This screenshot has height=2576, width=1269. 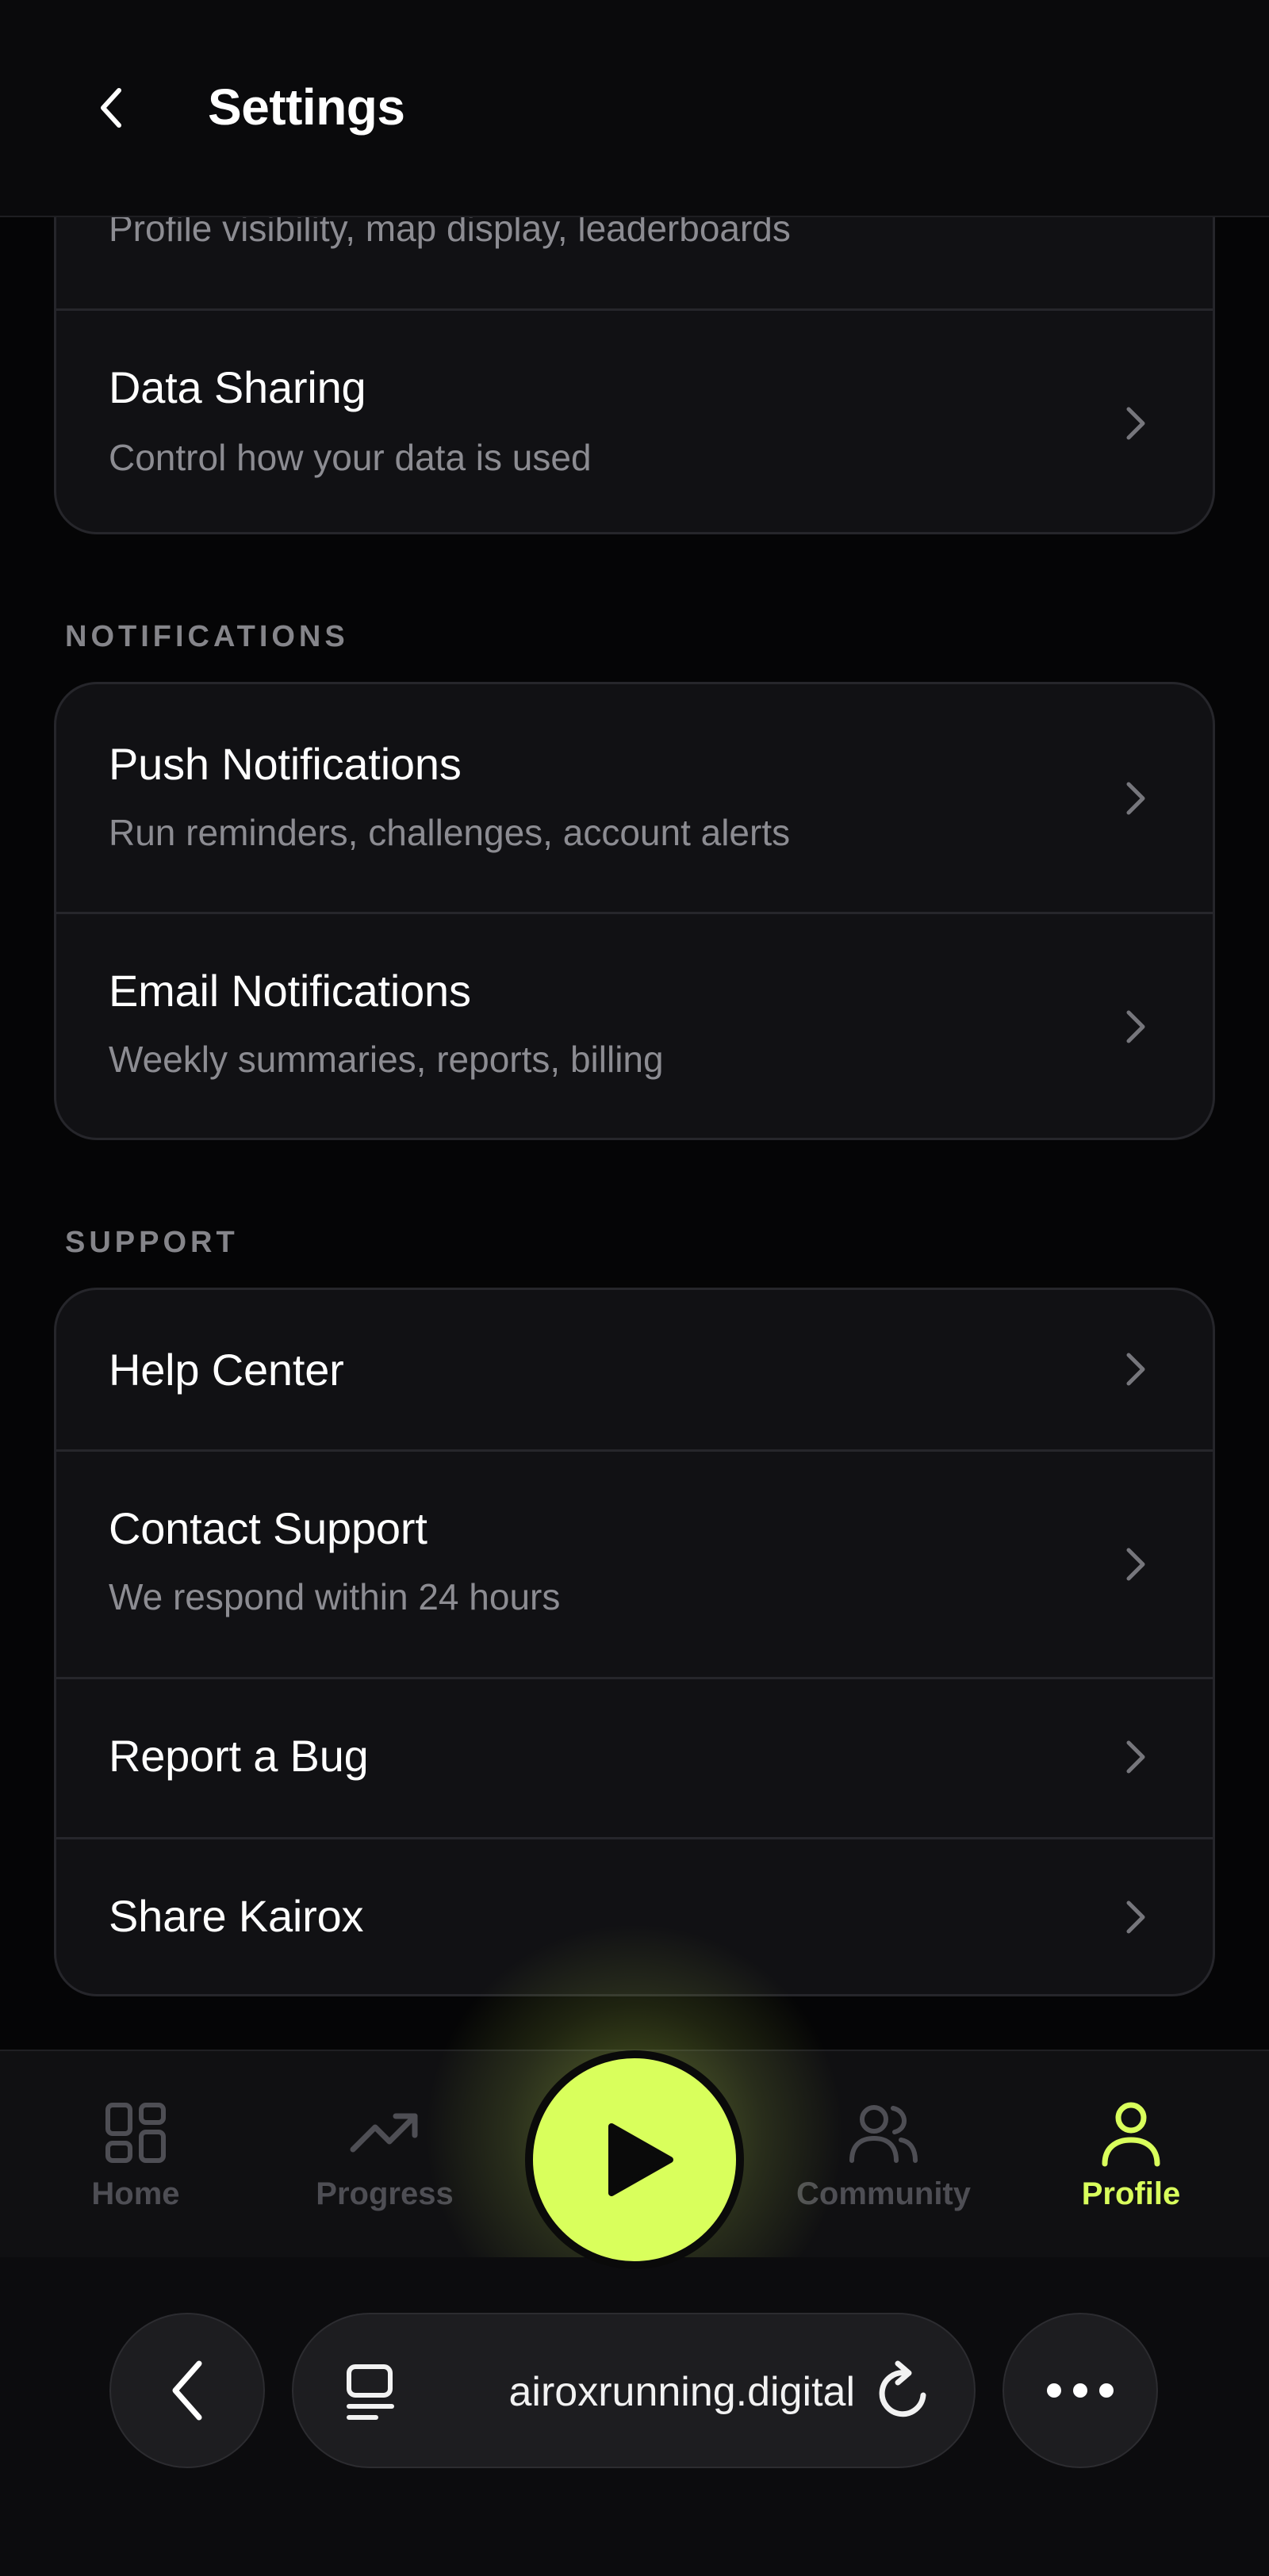 I want to click on reader-icon, so click(x=370, y=2392).